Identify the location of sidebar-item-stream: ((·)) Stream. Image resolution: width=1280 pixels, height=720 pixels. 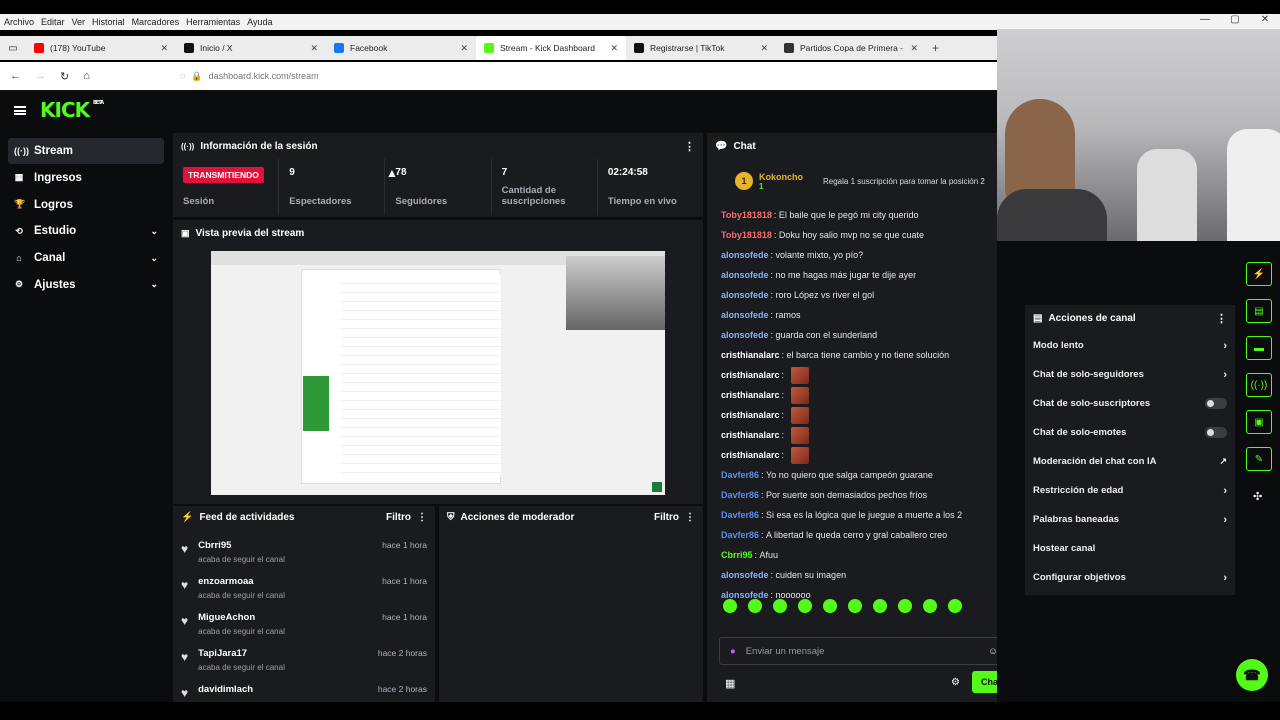
(86, 151).